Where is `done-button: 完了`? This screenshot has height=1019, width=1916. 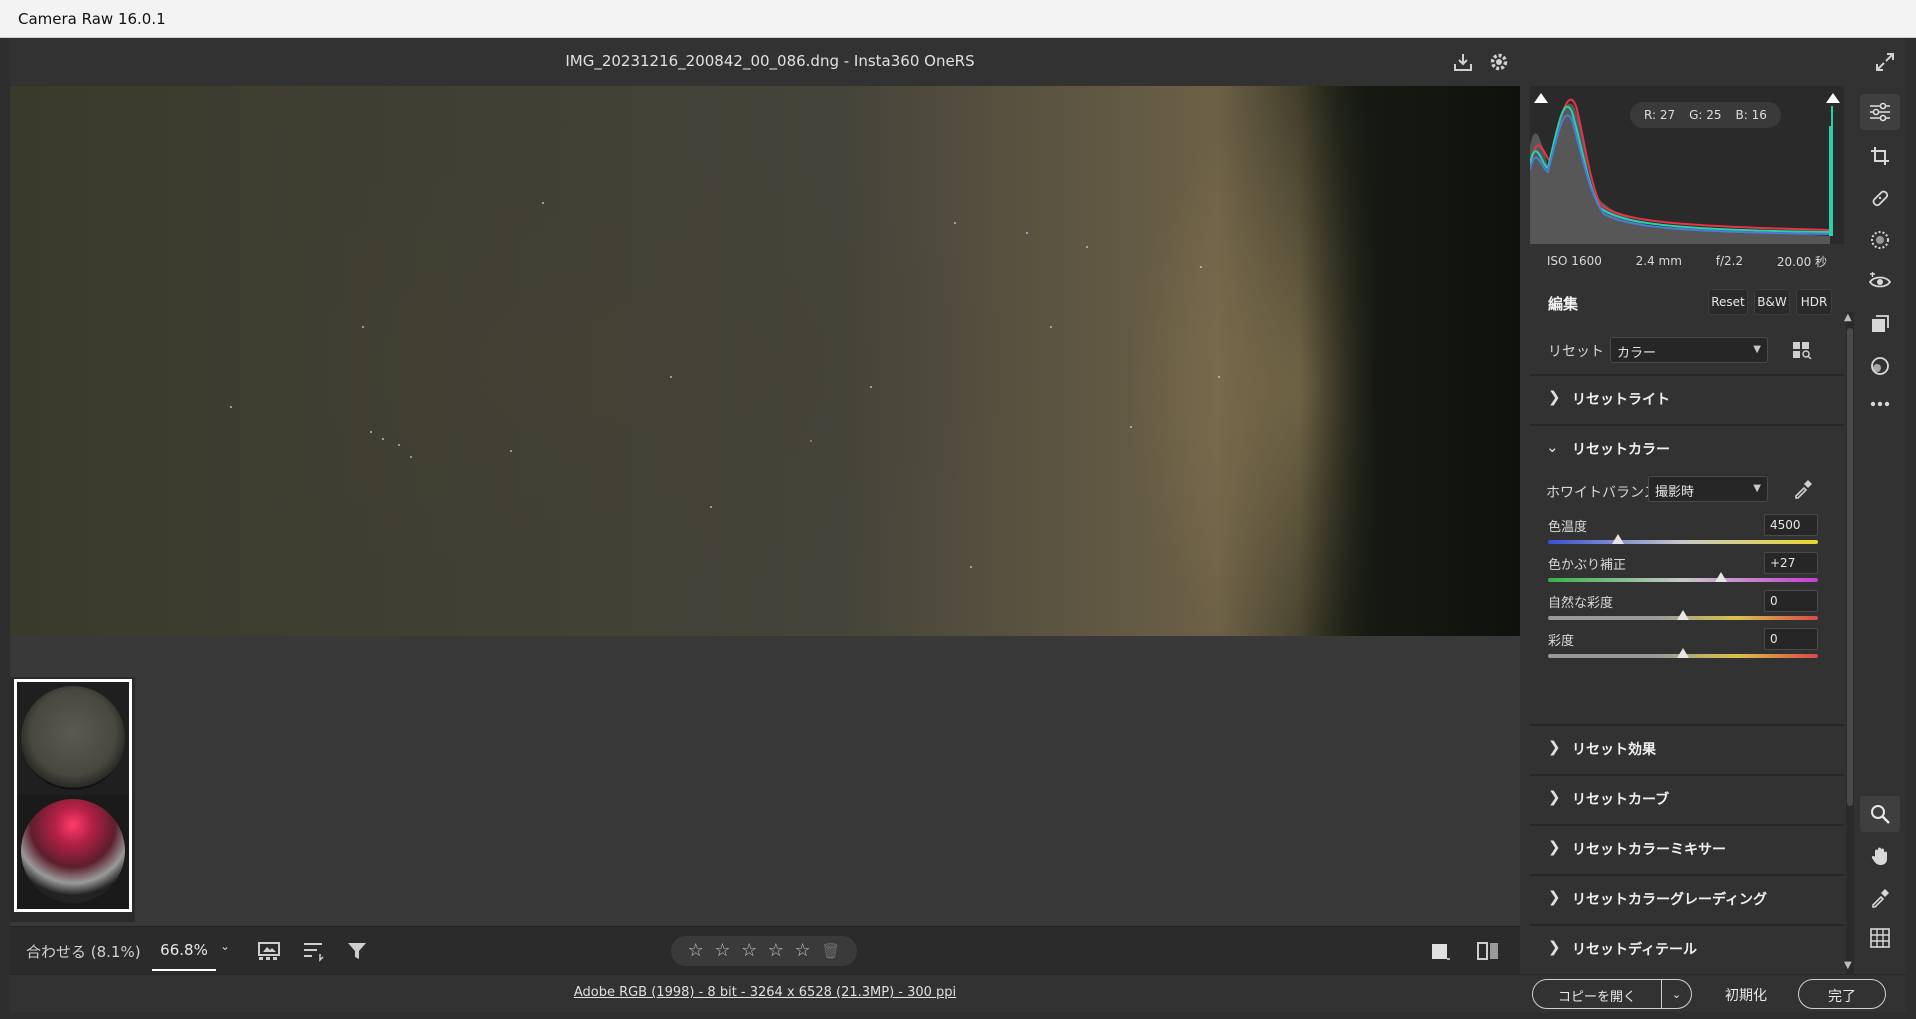
done-button: 完了 is located at coordinates (1842, 994).